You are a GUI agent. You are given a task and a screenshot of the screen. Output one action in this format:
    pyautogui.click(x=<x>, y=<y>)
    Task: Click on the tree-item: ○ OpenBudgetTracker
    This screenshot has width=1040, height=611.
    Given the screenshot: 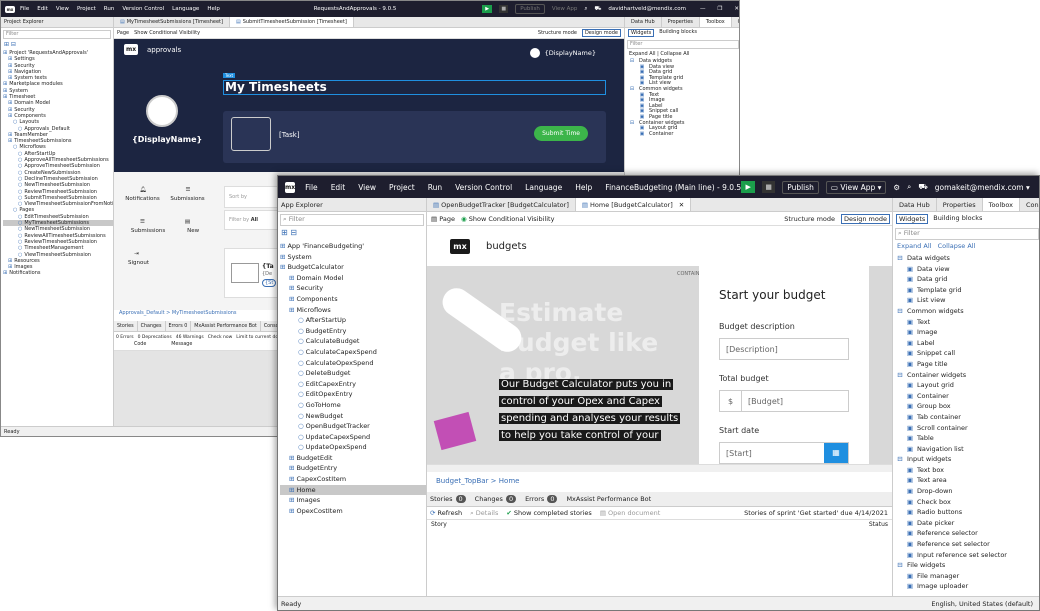 What is the action you would take?
    pyautogui.click(x=353, y=426)
    